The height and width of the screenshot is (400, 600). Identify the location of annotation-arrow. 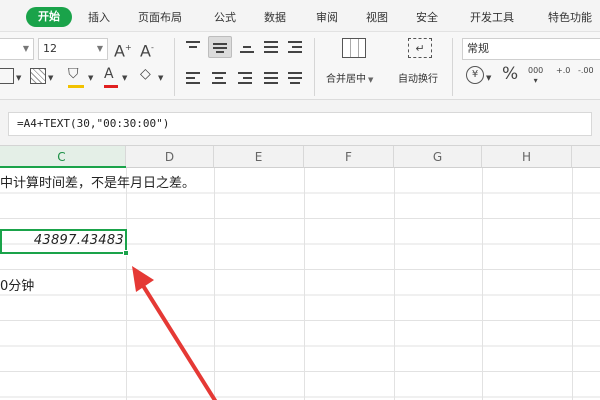
(175, 333).